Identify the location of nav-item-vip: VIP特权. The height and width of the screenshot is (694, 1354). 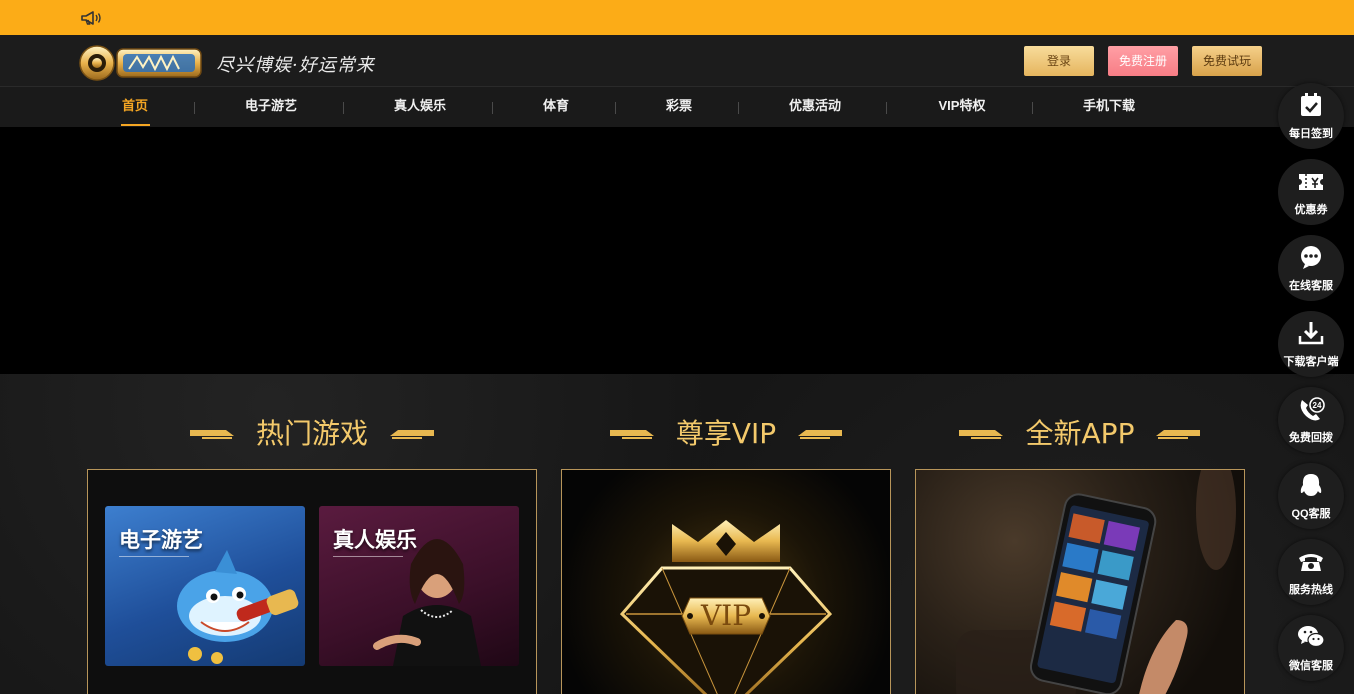
(962, 107).